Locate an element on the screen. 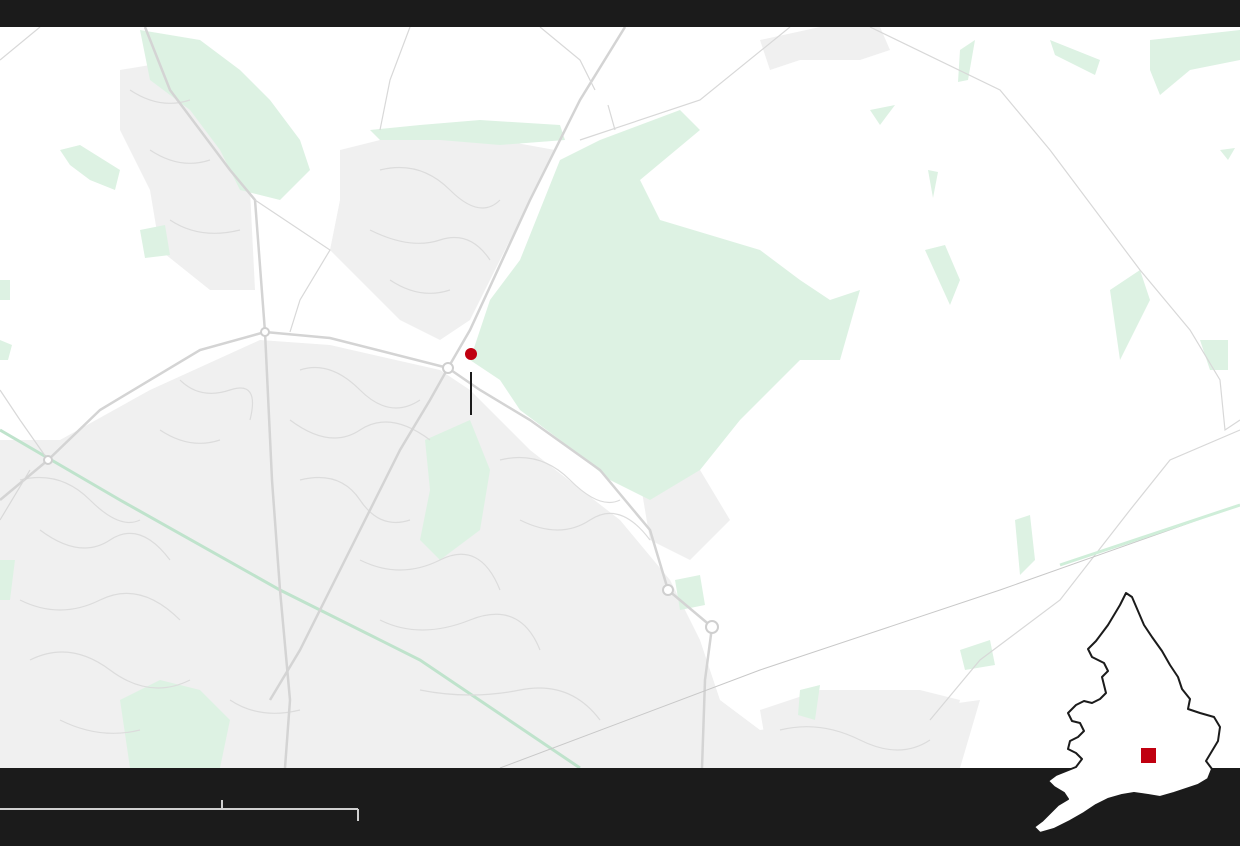 The image size is (1240, 846). location-pin-icon is located at coordinates (471, 354).